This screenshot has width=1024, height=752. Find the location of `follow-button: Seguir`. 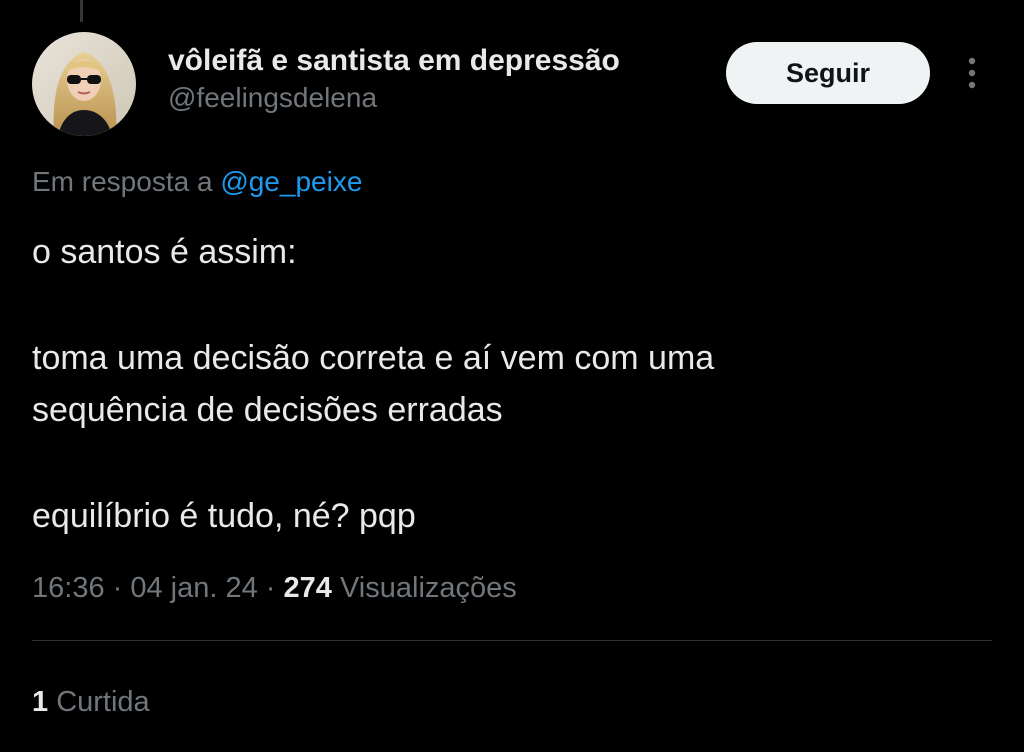

follow-button: Seguir is located at coordinates (828, 73).